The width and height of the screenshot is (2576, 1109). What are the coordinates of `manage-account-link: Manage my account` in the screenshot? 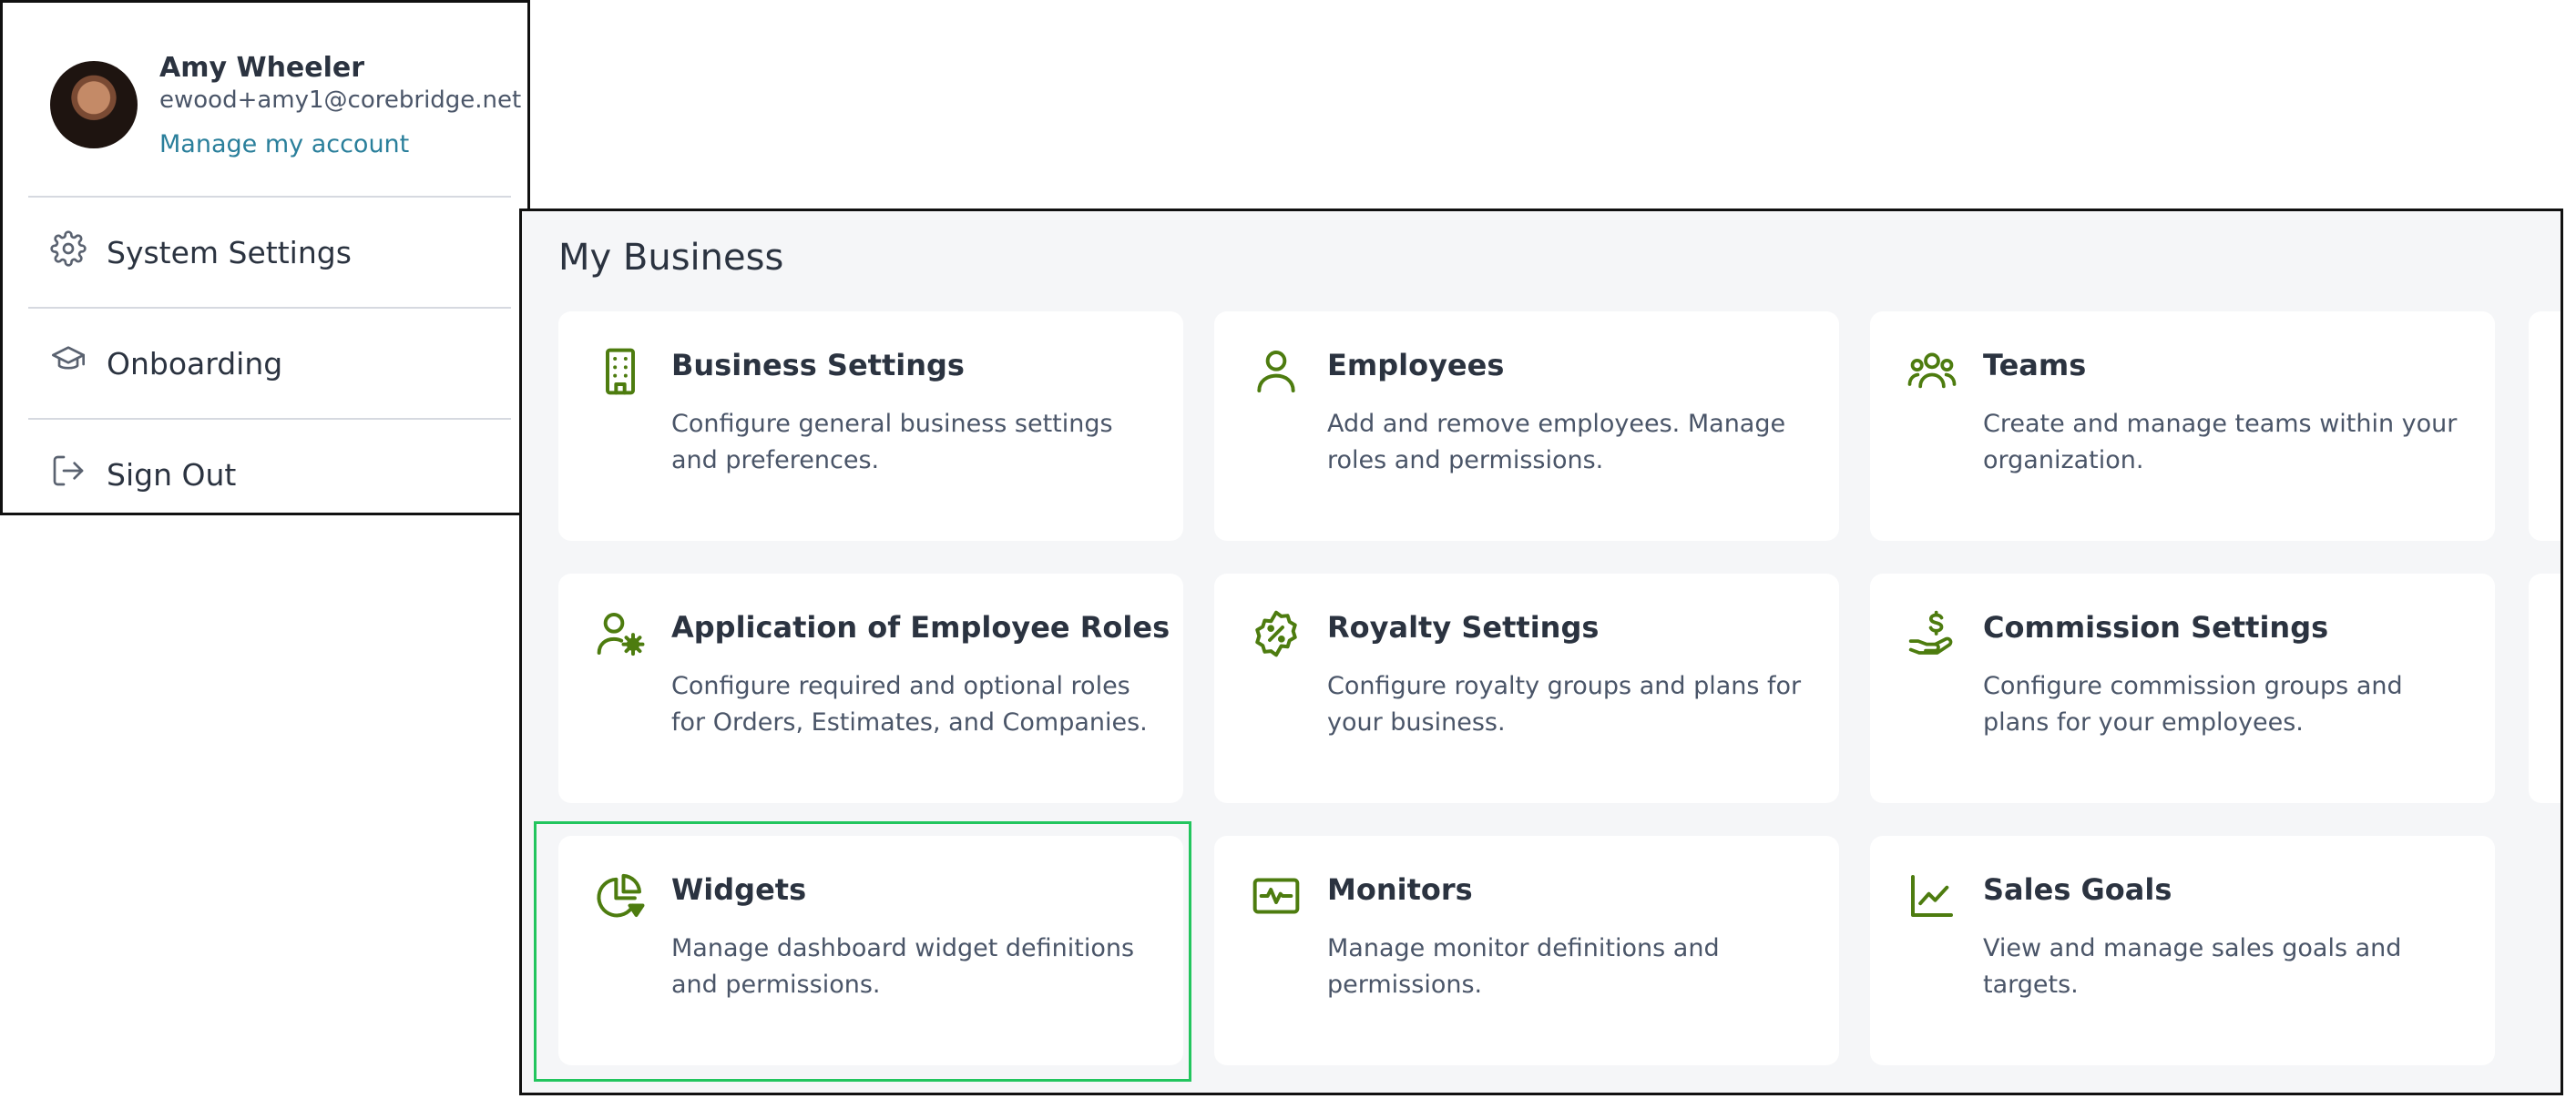 It's located at (284, 144).